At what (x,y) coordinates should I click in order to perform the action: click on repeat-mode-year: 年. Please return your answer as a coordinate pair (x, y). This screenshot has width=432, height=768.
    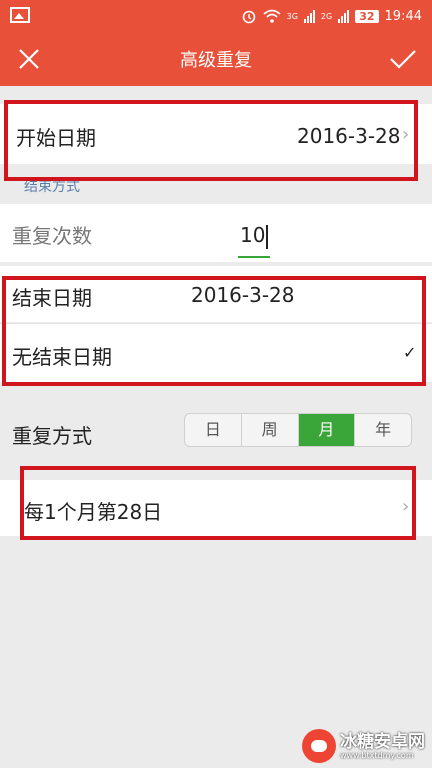
    Looking at the image, I should click on (383, 430).